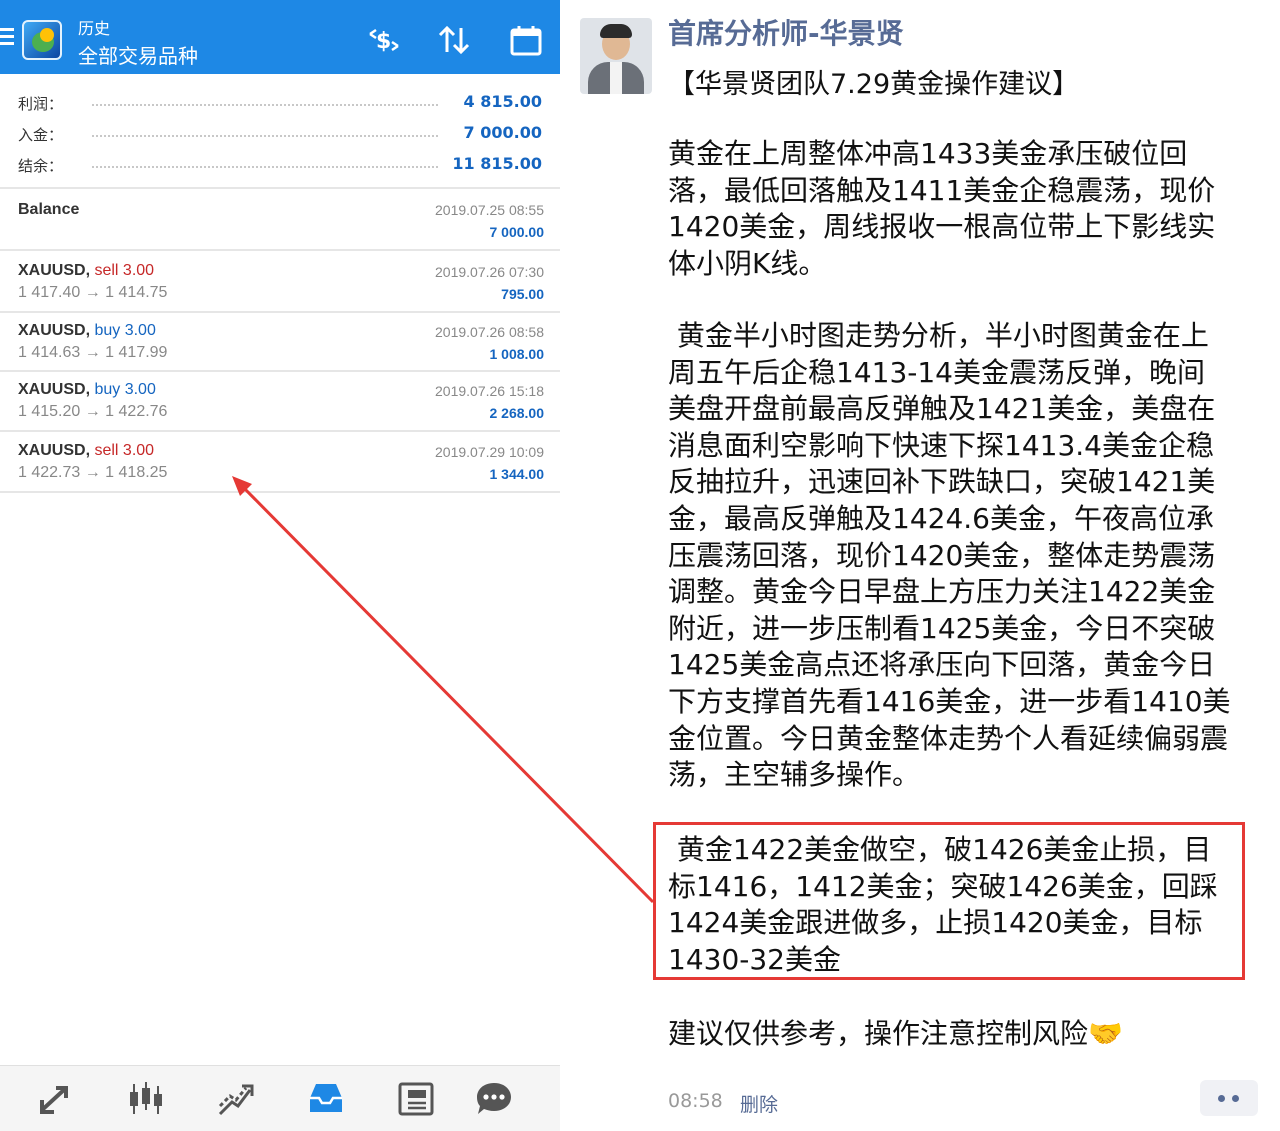  Describe the element at coordinates (526, 40) in the screenshot. I see `calendar-icon` at that location.